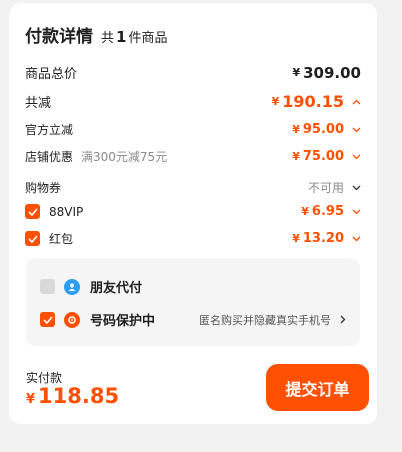  What do you see at coordinates (193, 73) in the screenshot?
I see `total-price-row: 商品总价 ¥309.00` at bounding box center [193, 73].